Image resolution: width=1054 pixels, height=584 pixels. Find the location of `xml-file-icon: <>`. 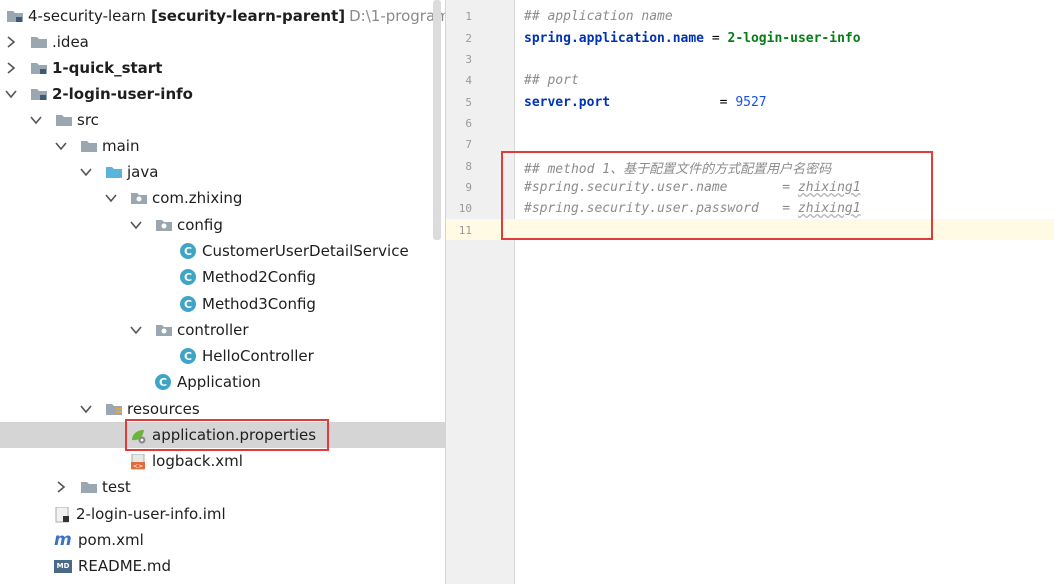

xml-file-icon: <> is located at coordinates (139, 462).